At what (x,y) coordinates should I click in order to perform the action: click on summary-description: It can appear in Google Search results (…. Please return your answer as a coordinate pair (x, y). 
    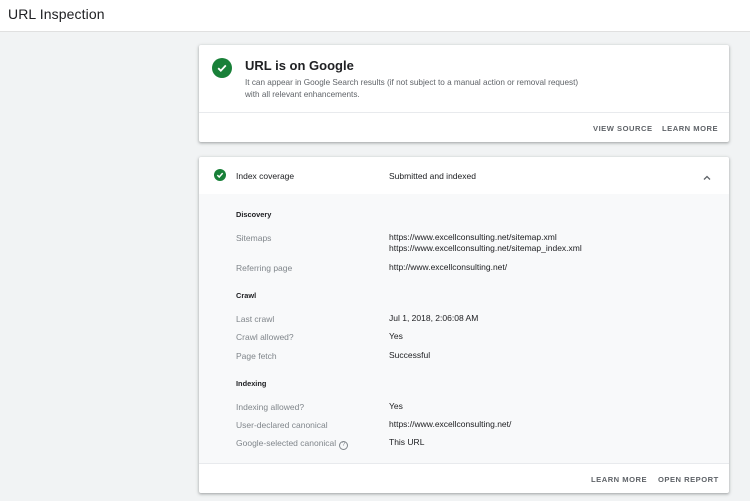
    Looking at the image, I should click on (412, 88).